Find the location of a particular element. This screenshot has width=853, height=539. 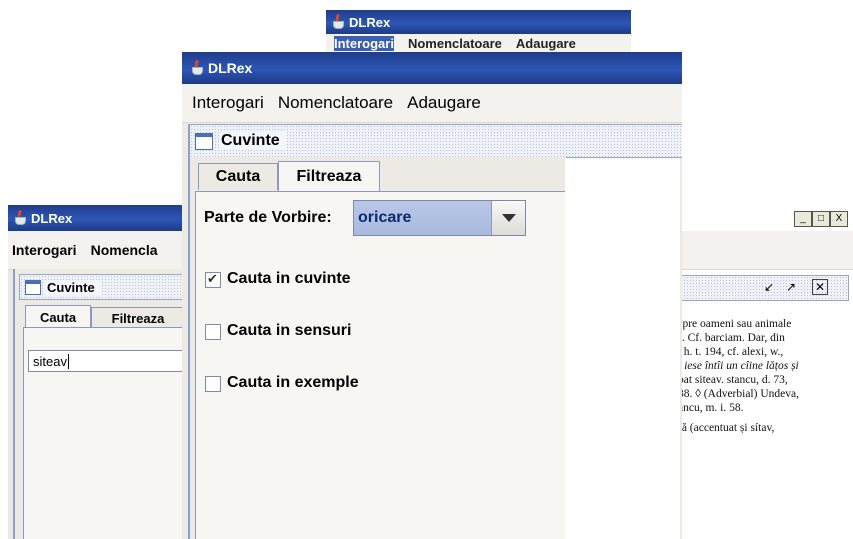

right-menubar is located at coordinates (766, 250).